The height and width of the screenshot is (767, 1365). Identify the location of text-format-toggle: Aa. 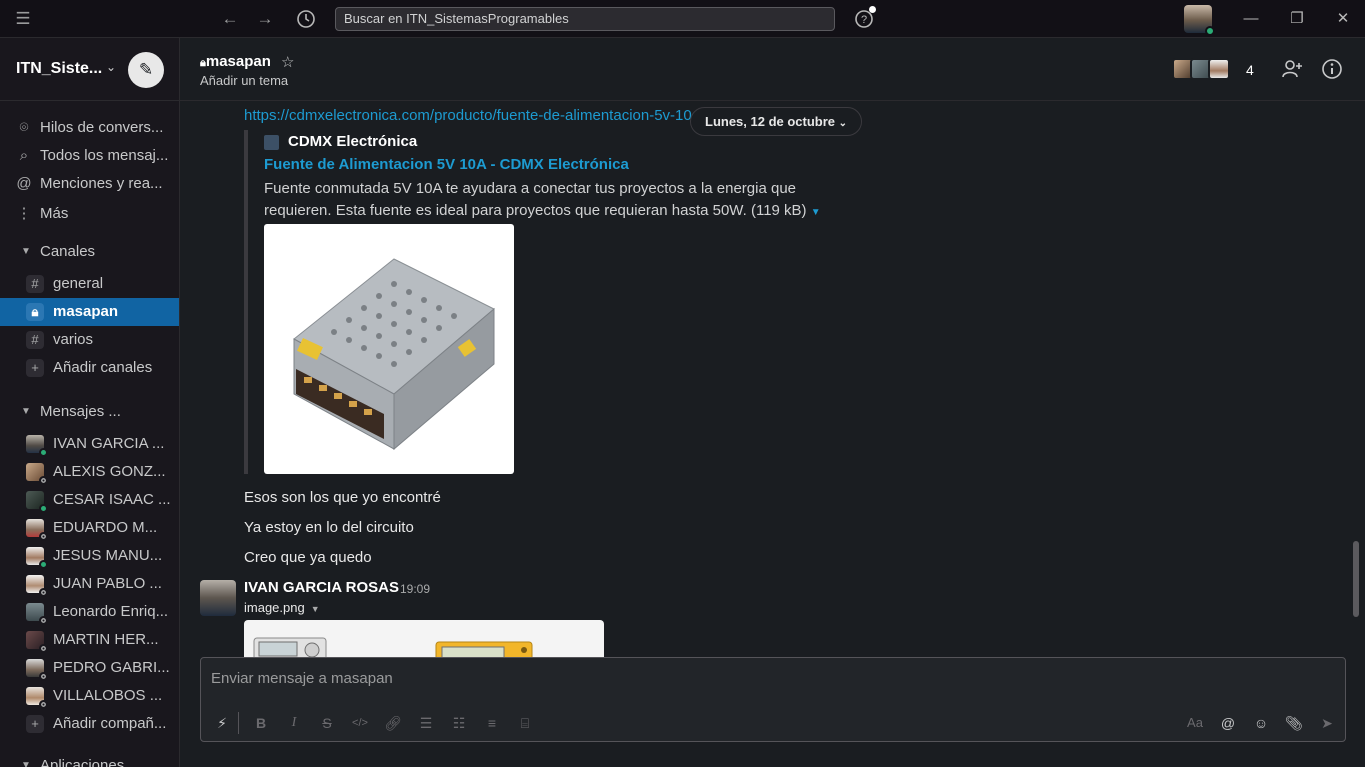
(1195, 723).